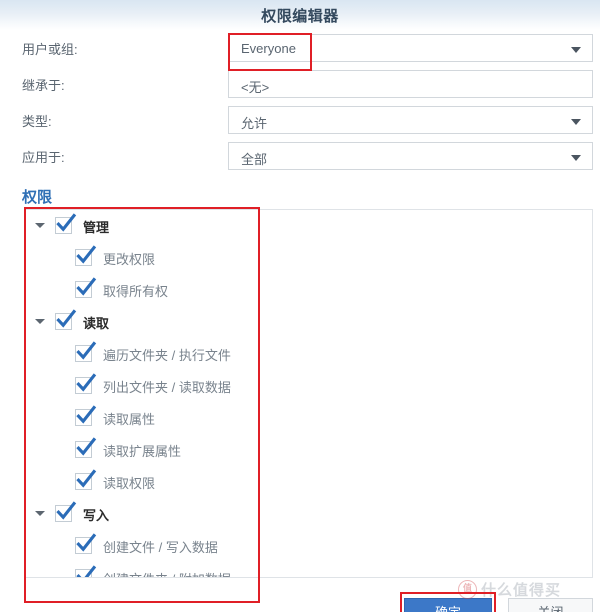 The height and width of the screenshot is (612, 600). I want to click on permissions-section-title: 权限, so click(37, 197).